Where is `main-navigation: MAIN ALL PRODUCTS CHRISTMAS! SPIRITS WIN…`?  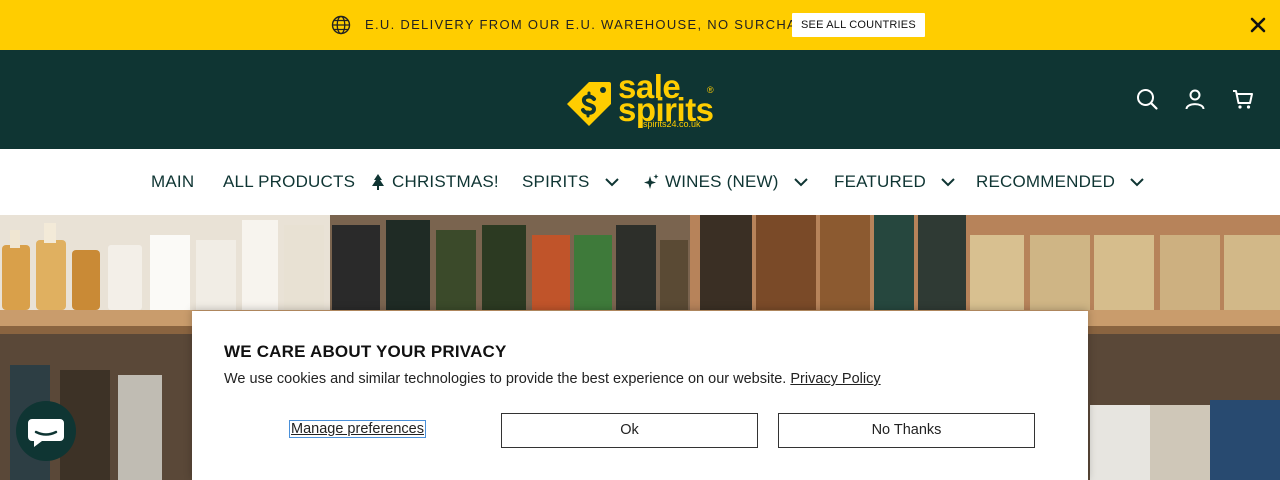
main-navigation: MAIN ALL PRODUCTS CHRISTMAS! SPIRITS WIN… is located at coordinates (640, 182).